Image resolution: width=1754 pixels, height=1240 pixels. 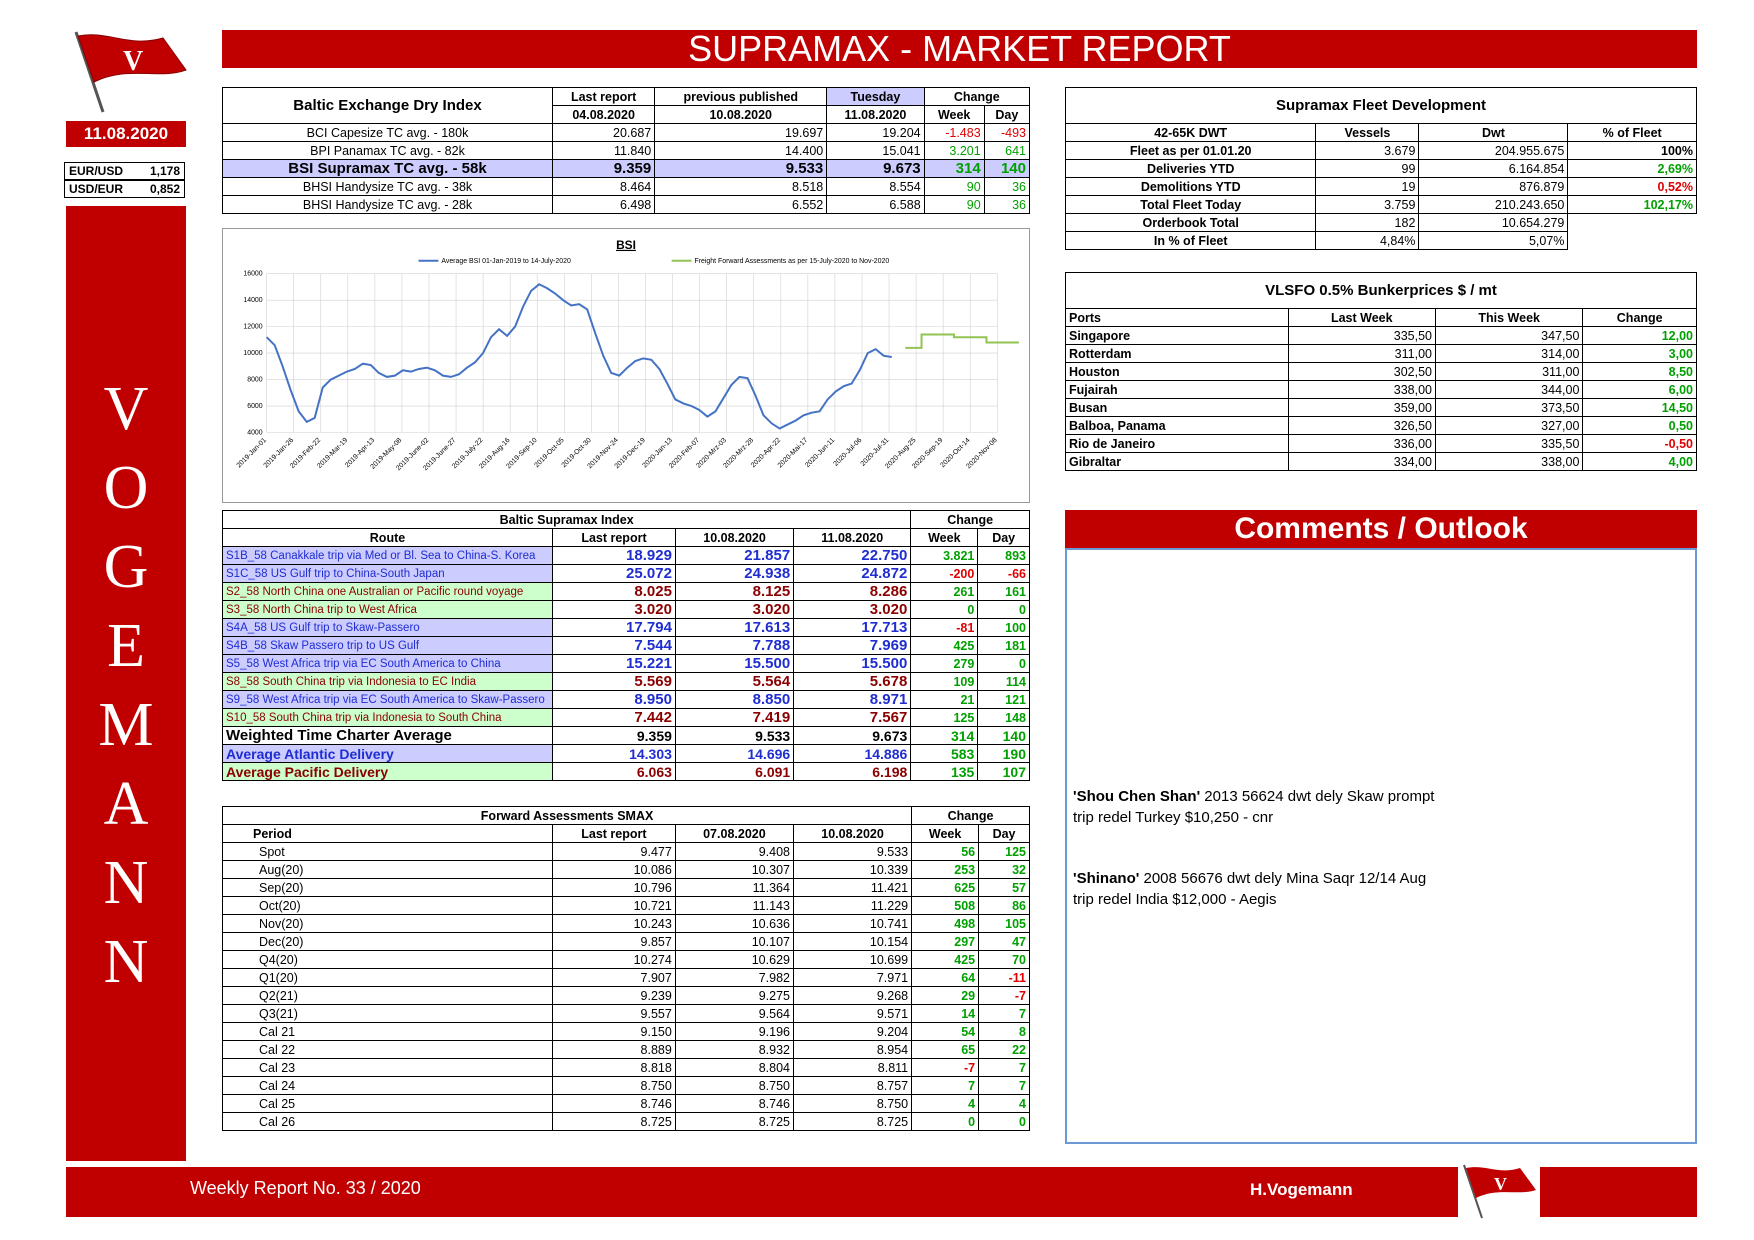 What do you see at coordinates (734, 573) in the screenshot?
I see `cell: 24.938` at bounding box center [734, 573].